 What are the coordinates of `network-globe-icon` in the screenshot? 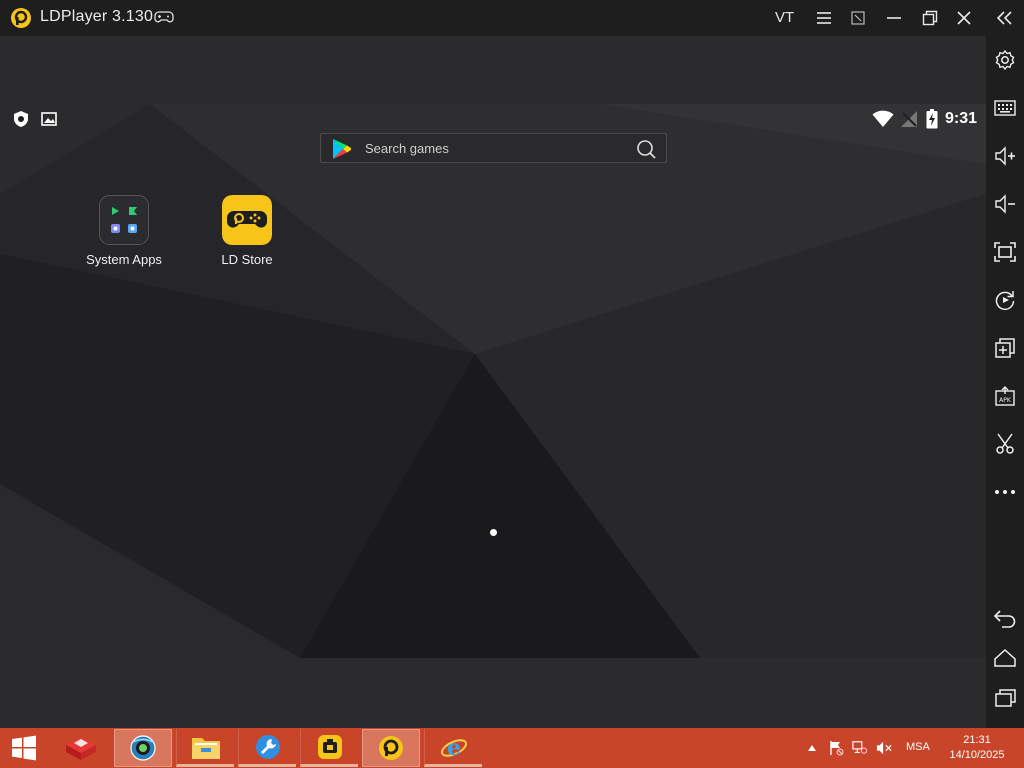 It's located at (143, 748).